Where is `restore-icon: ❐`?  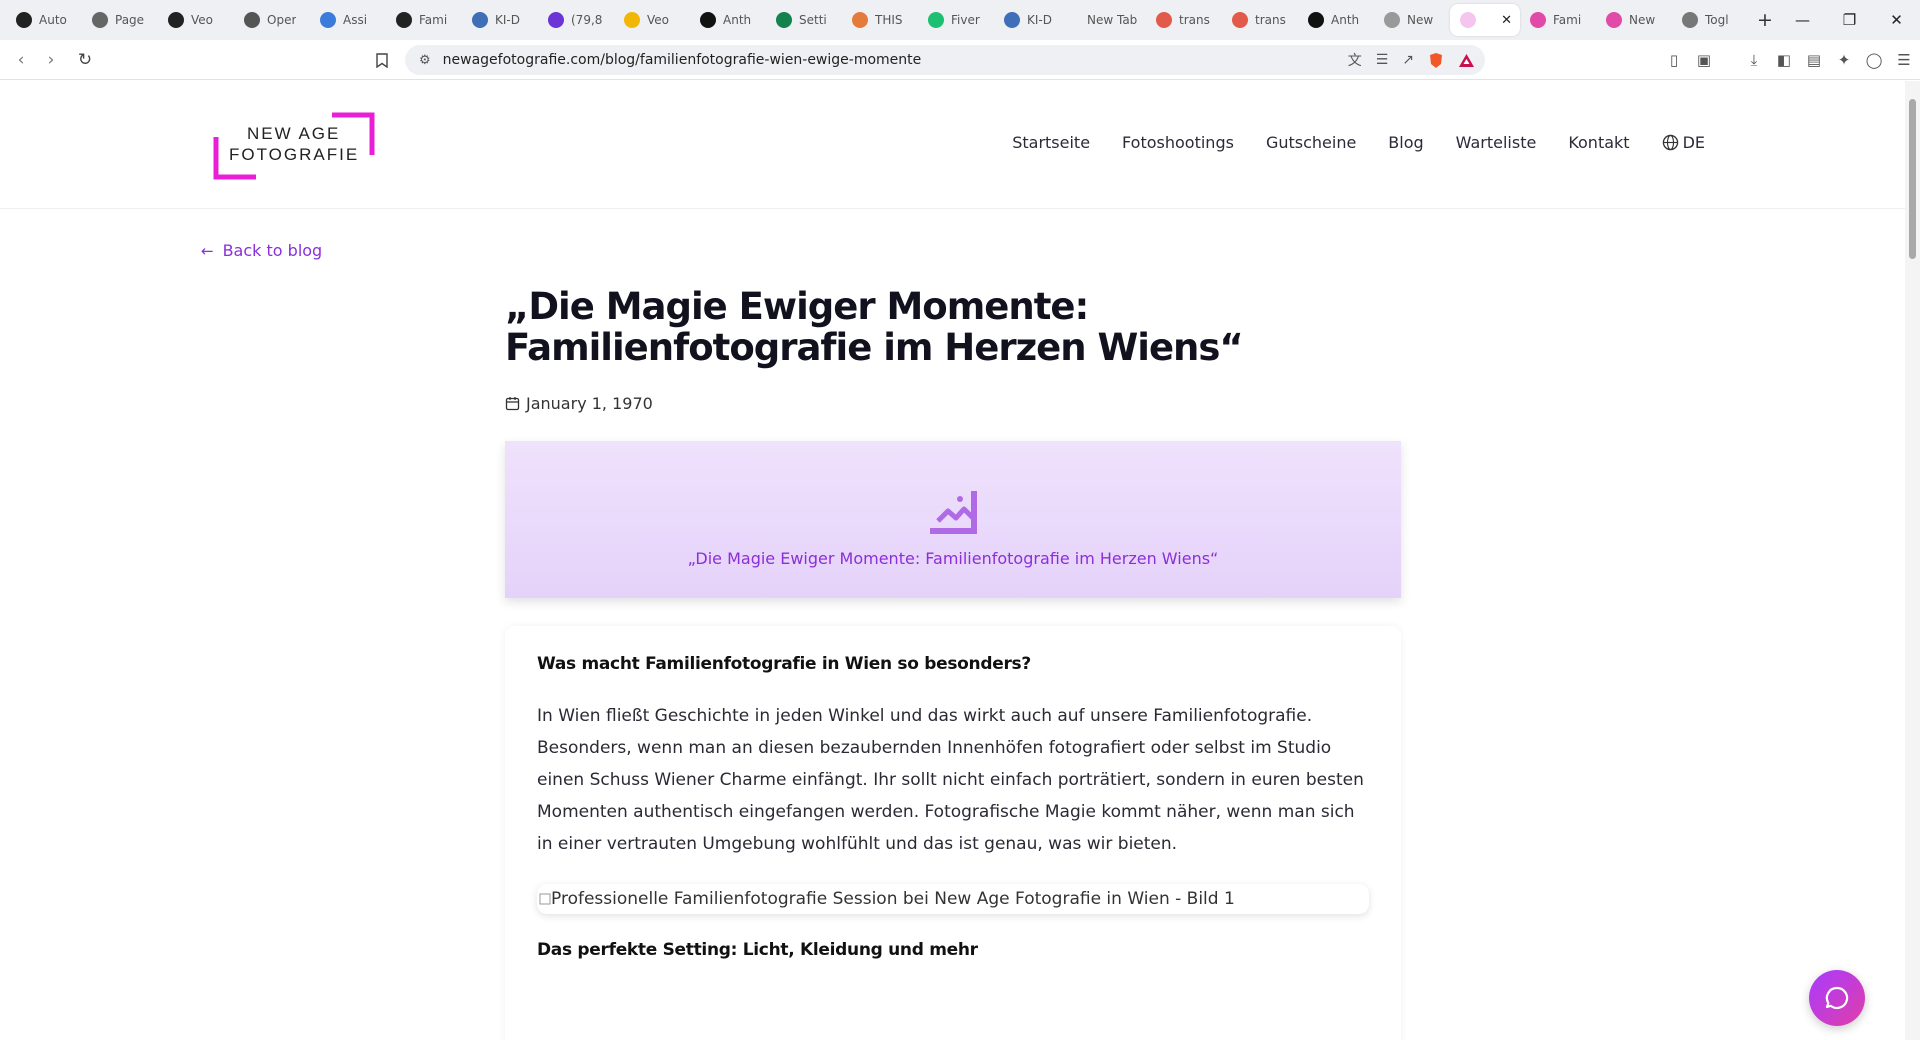
restore-icon: ❐ is located at coordinates (1849, 20).